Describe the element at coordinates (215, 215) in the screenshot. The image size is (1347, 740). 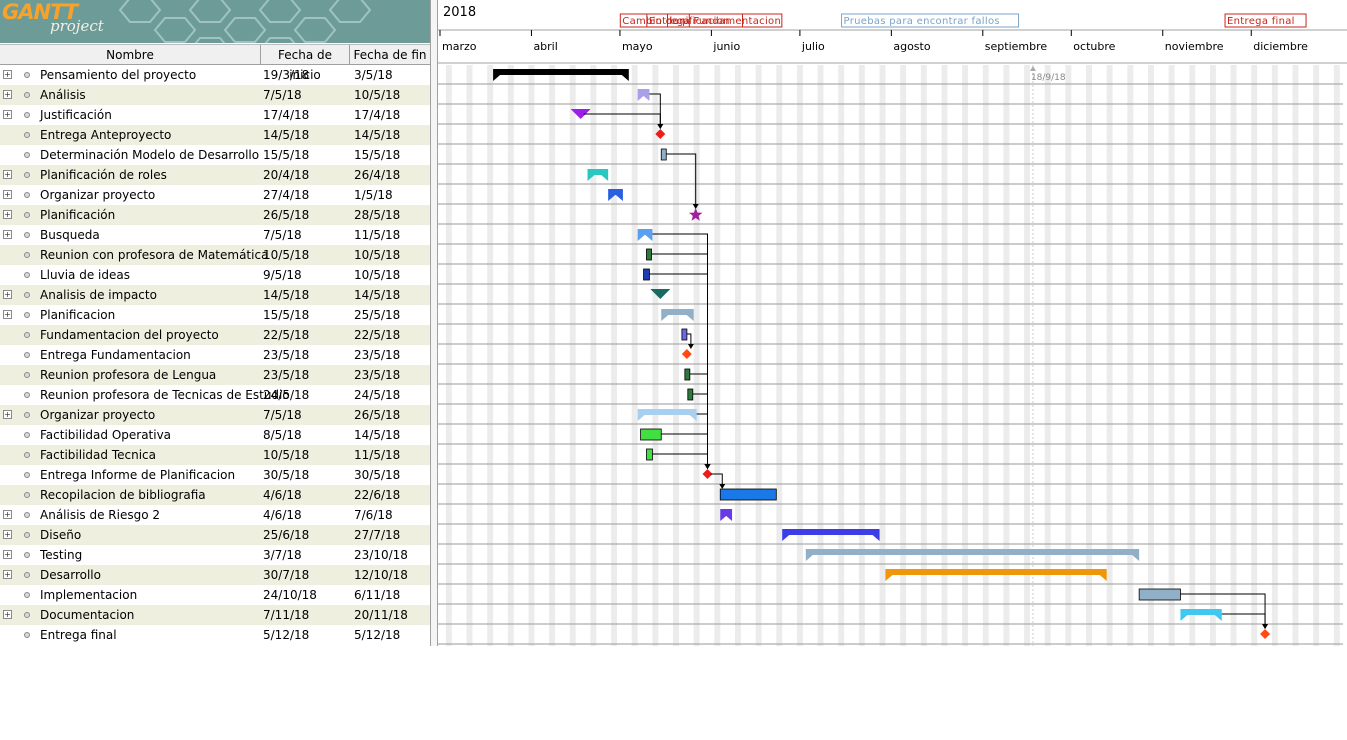
I see `table-row: + Planificación 26/5/18 28/5/18` at that location.